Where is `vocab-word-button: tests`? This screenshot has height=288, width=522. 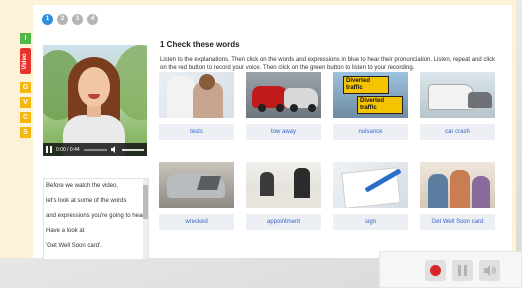 vocab-word-button: tests is located at coordinates (196, 132).